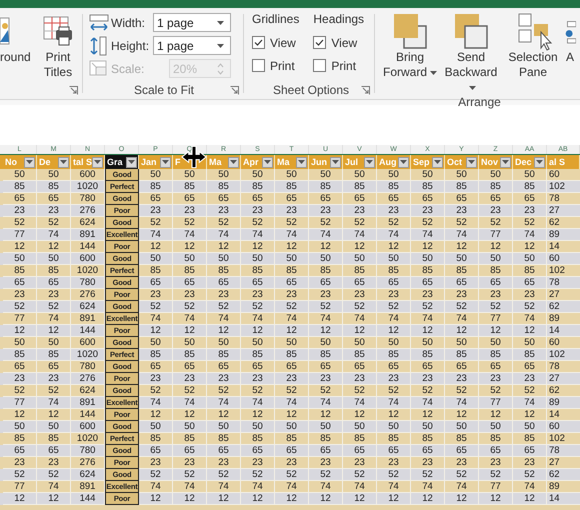 The height and width of the screenshot is (510, 580). Describe the element at coordinates (58, 46) in the screenshot. I see `ribbon-button: Print Titles` at that location.